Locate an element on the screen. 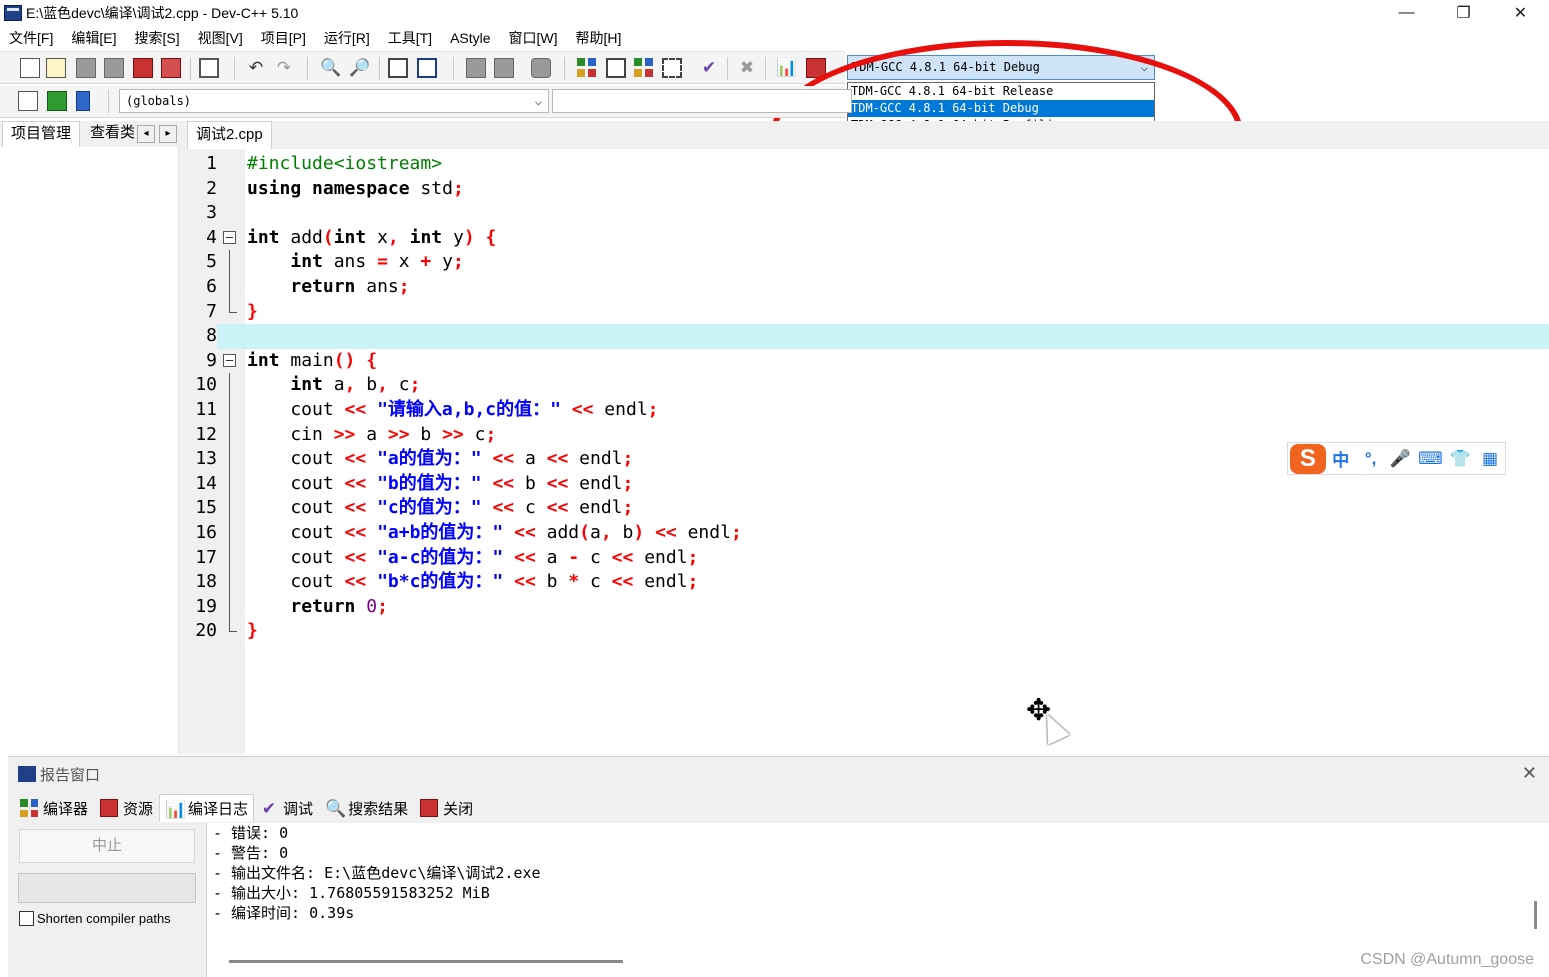 The image size is (1549, 977). run-icon is located at coordinates (616, 68).